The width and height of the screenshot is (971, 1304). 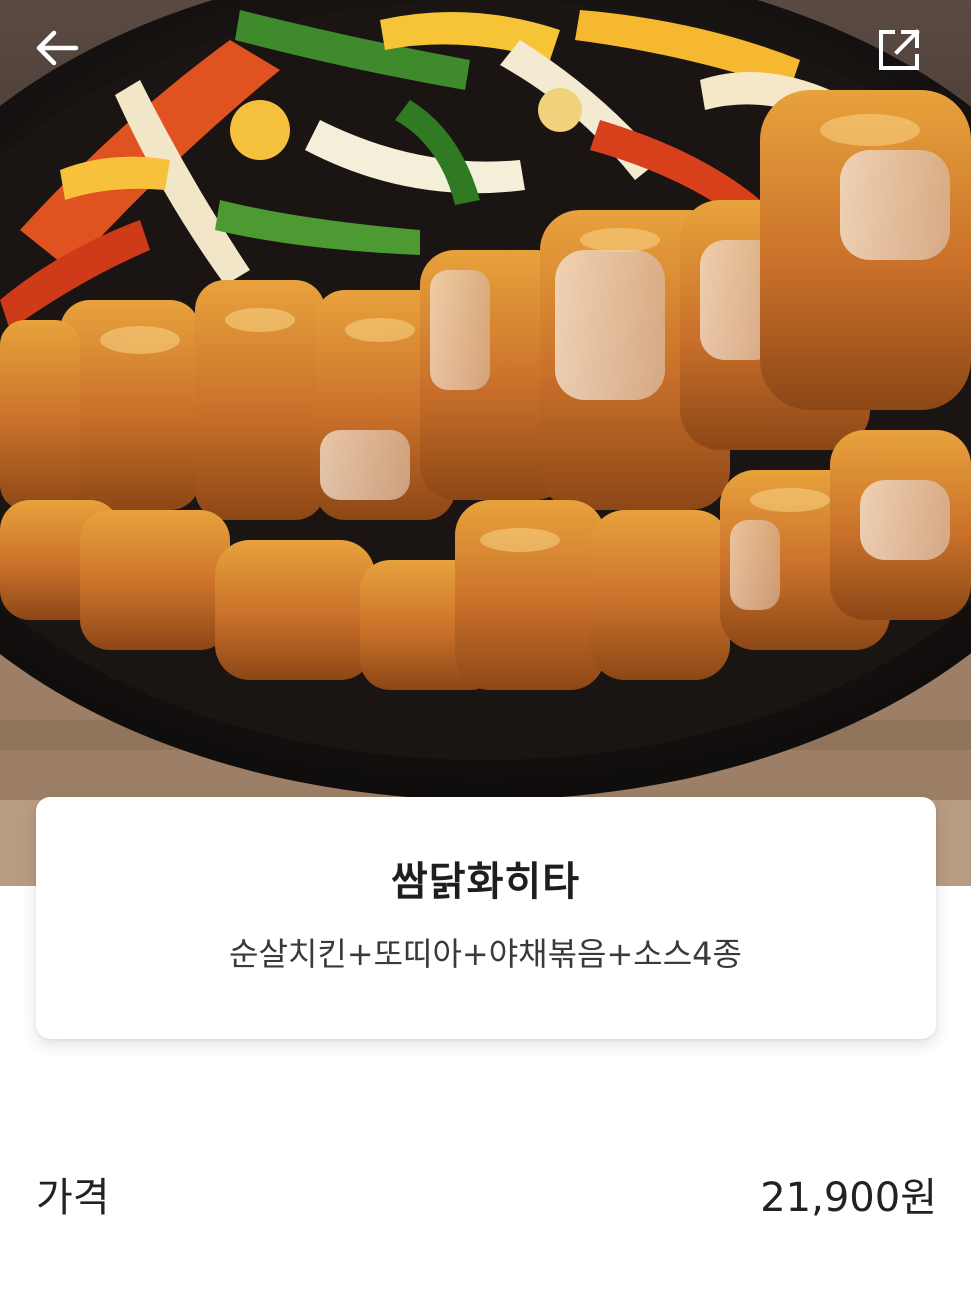 I want to click on menu-name: 쌈닭화히타, so click(x=485, y=882).